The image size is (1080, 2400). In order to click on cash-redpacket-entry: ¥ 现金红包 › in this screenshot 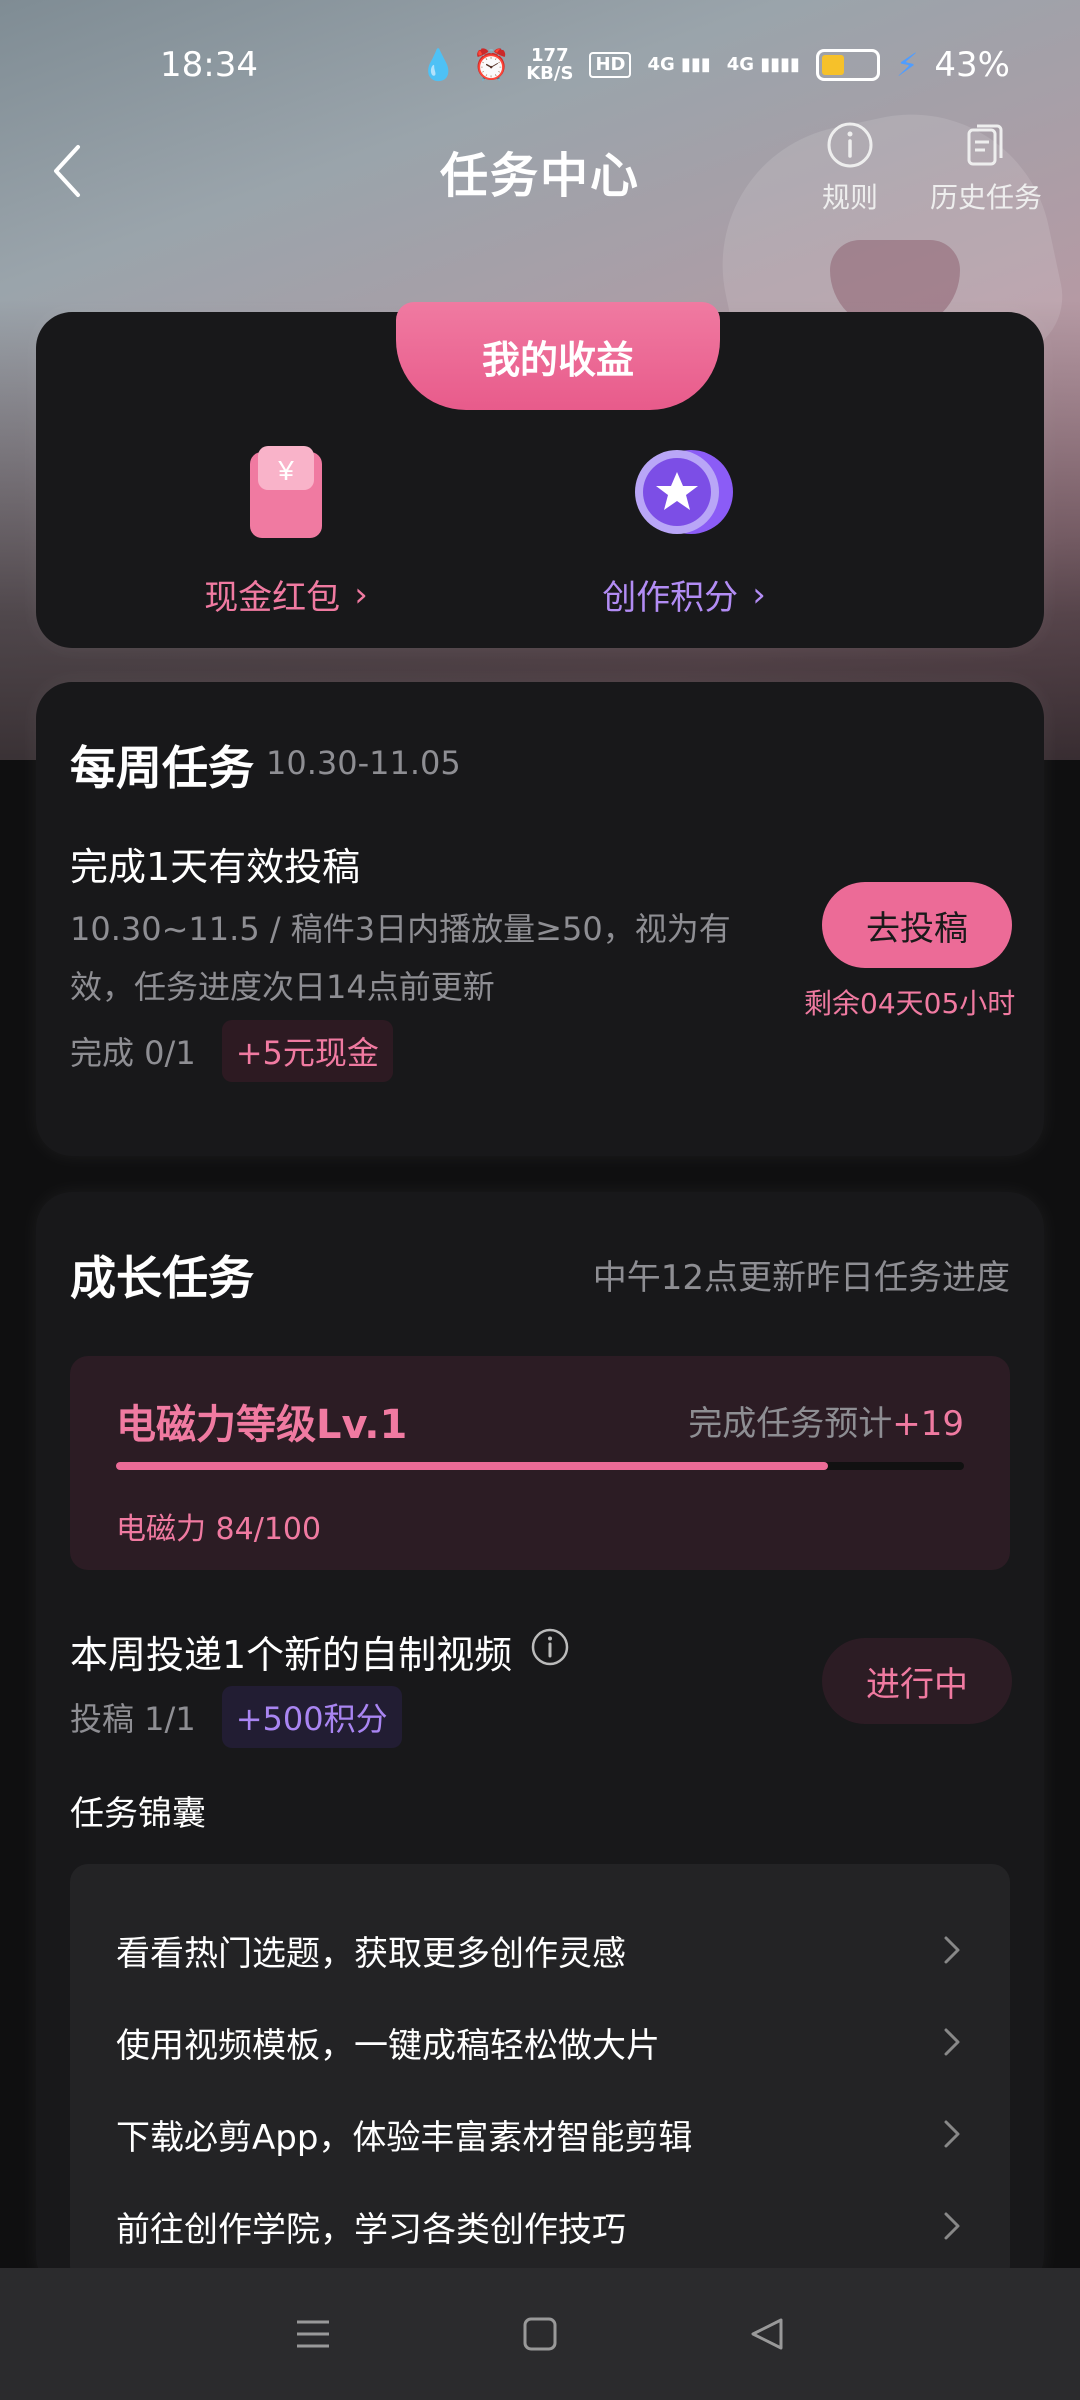, I will do `click(286, 530)`.